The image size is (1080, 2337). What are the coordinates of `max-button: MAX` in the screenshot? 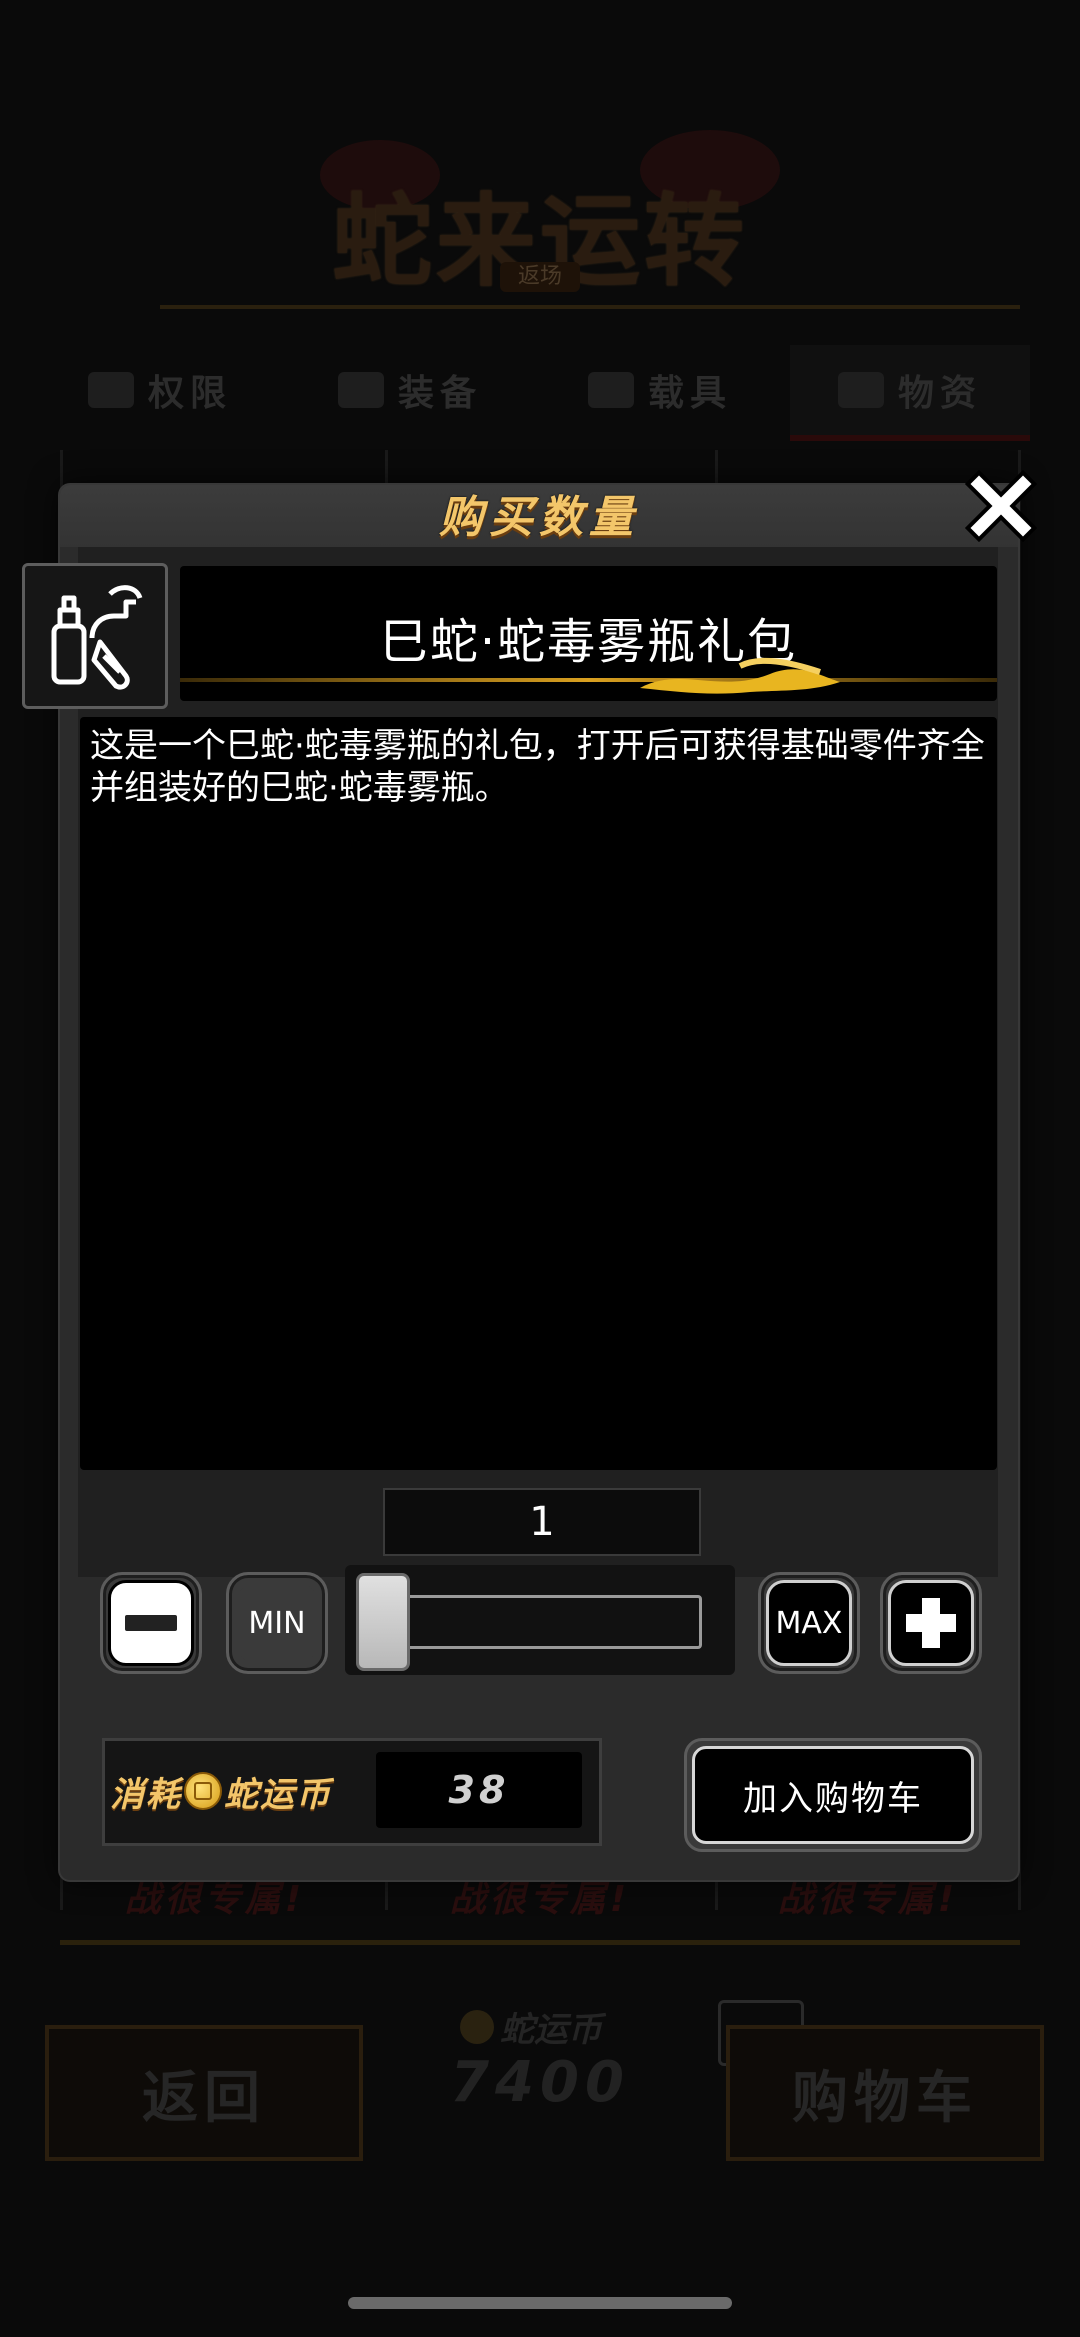 It's located at (809, 1623).